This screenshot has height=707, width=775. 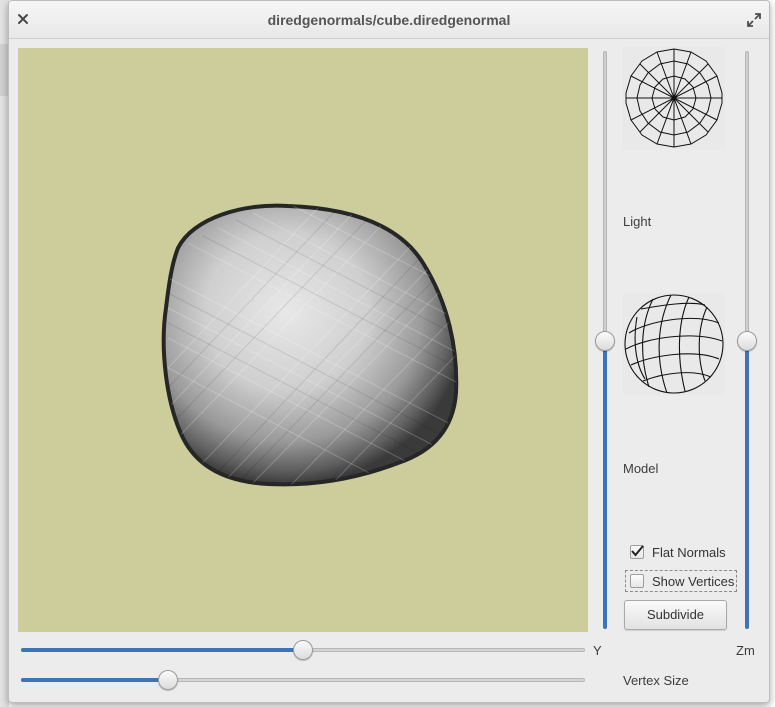 I want to click on zm-slider, so click(x=747, y=341).